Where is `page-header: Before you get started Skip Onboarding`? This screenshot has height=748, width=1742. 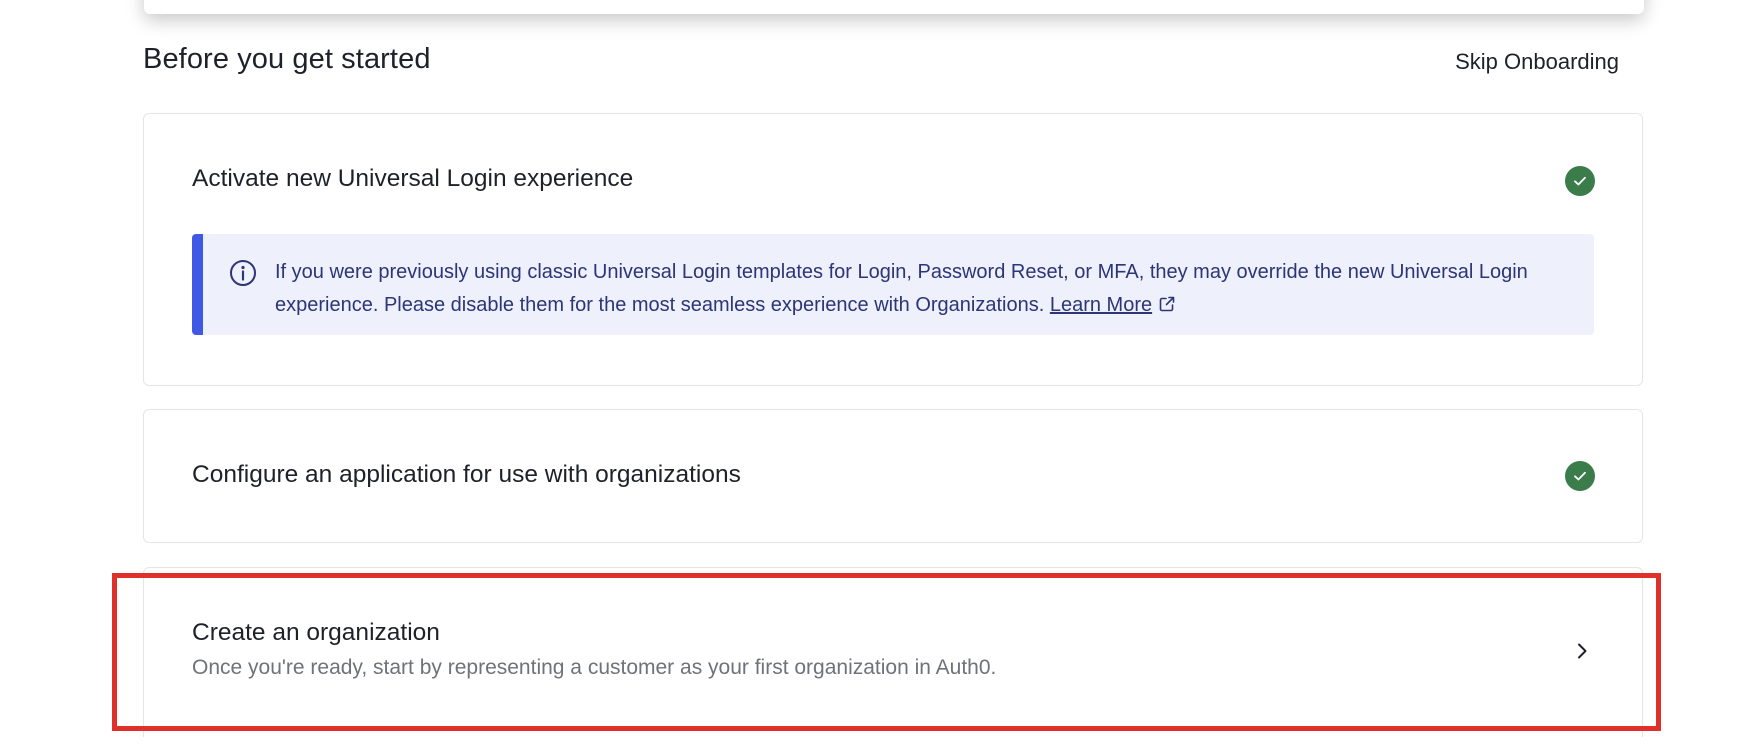 page-header: Before you get started Skip Onboarding is located at coordinates (893, 61).